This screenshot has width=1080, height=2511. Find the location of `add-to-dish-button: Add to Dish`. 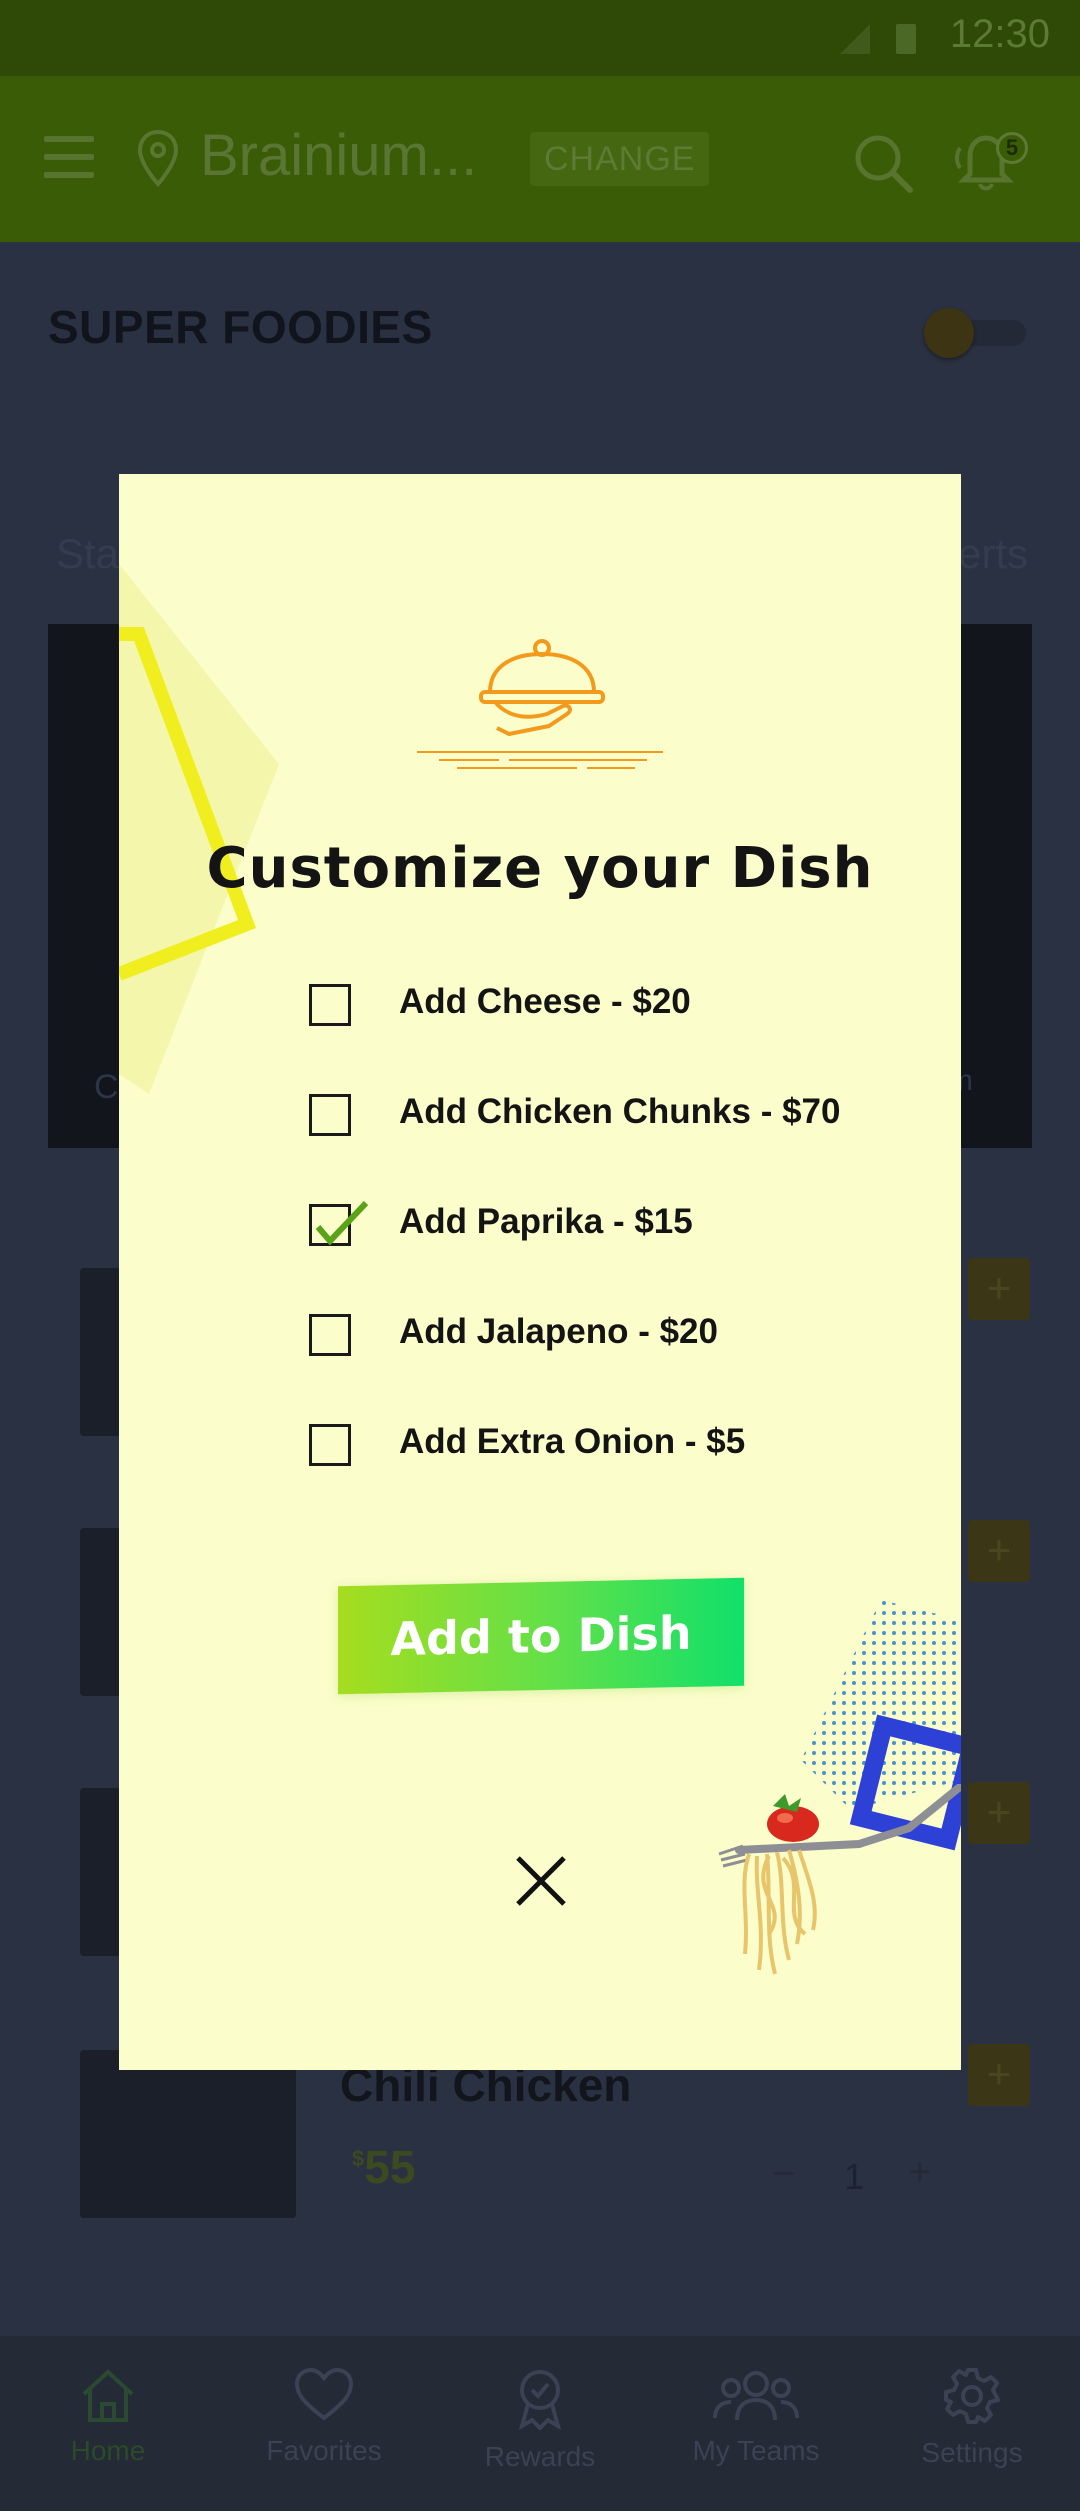

add-to-dish-button: Add to Dish is located at coordinates (541, 1636).